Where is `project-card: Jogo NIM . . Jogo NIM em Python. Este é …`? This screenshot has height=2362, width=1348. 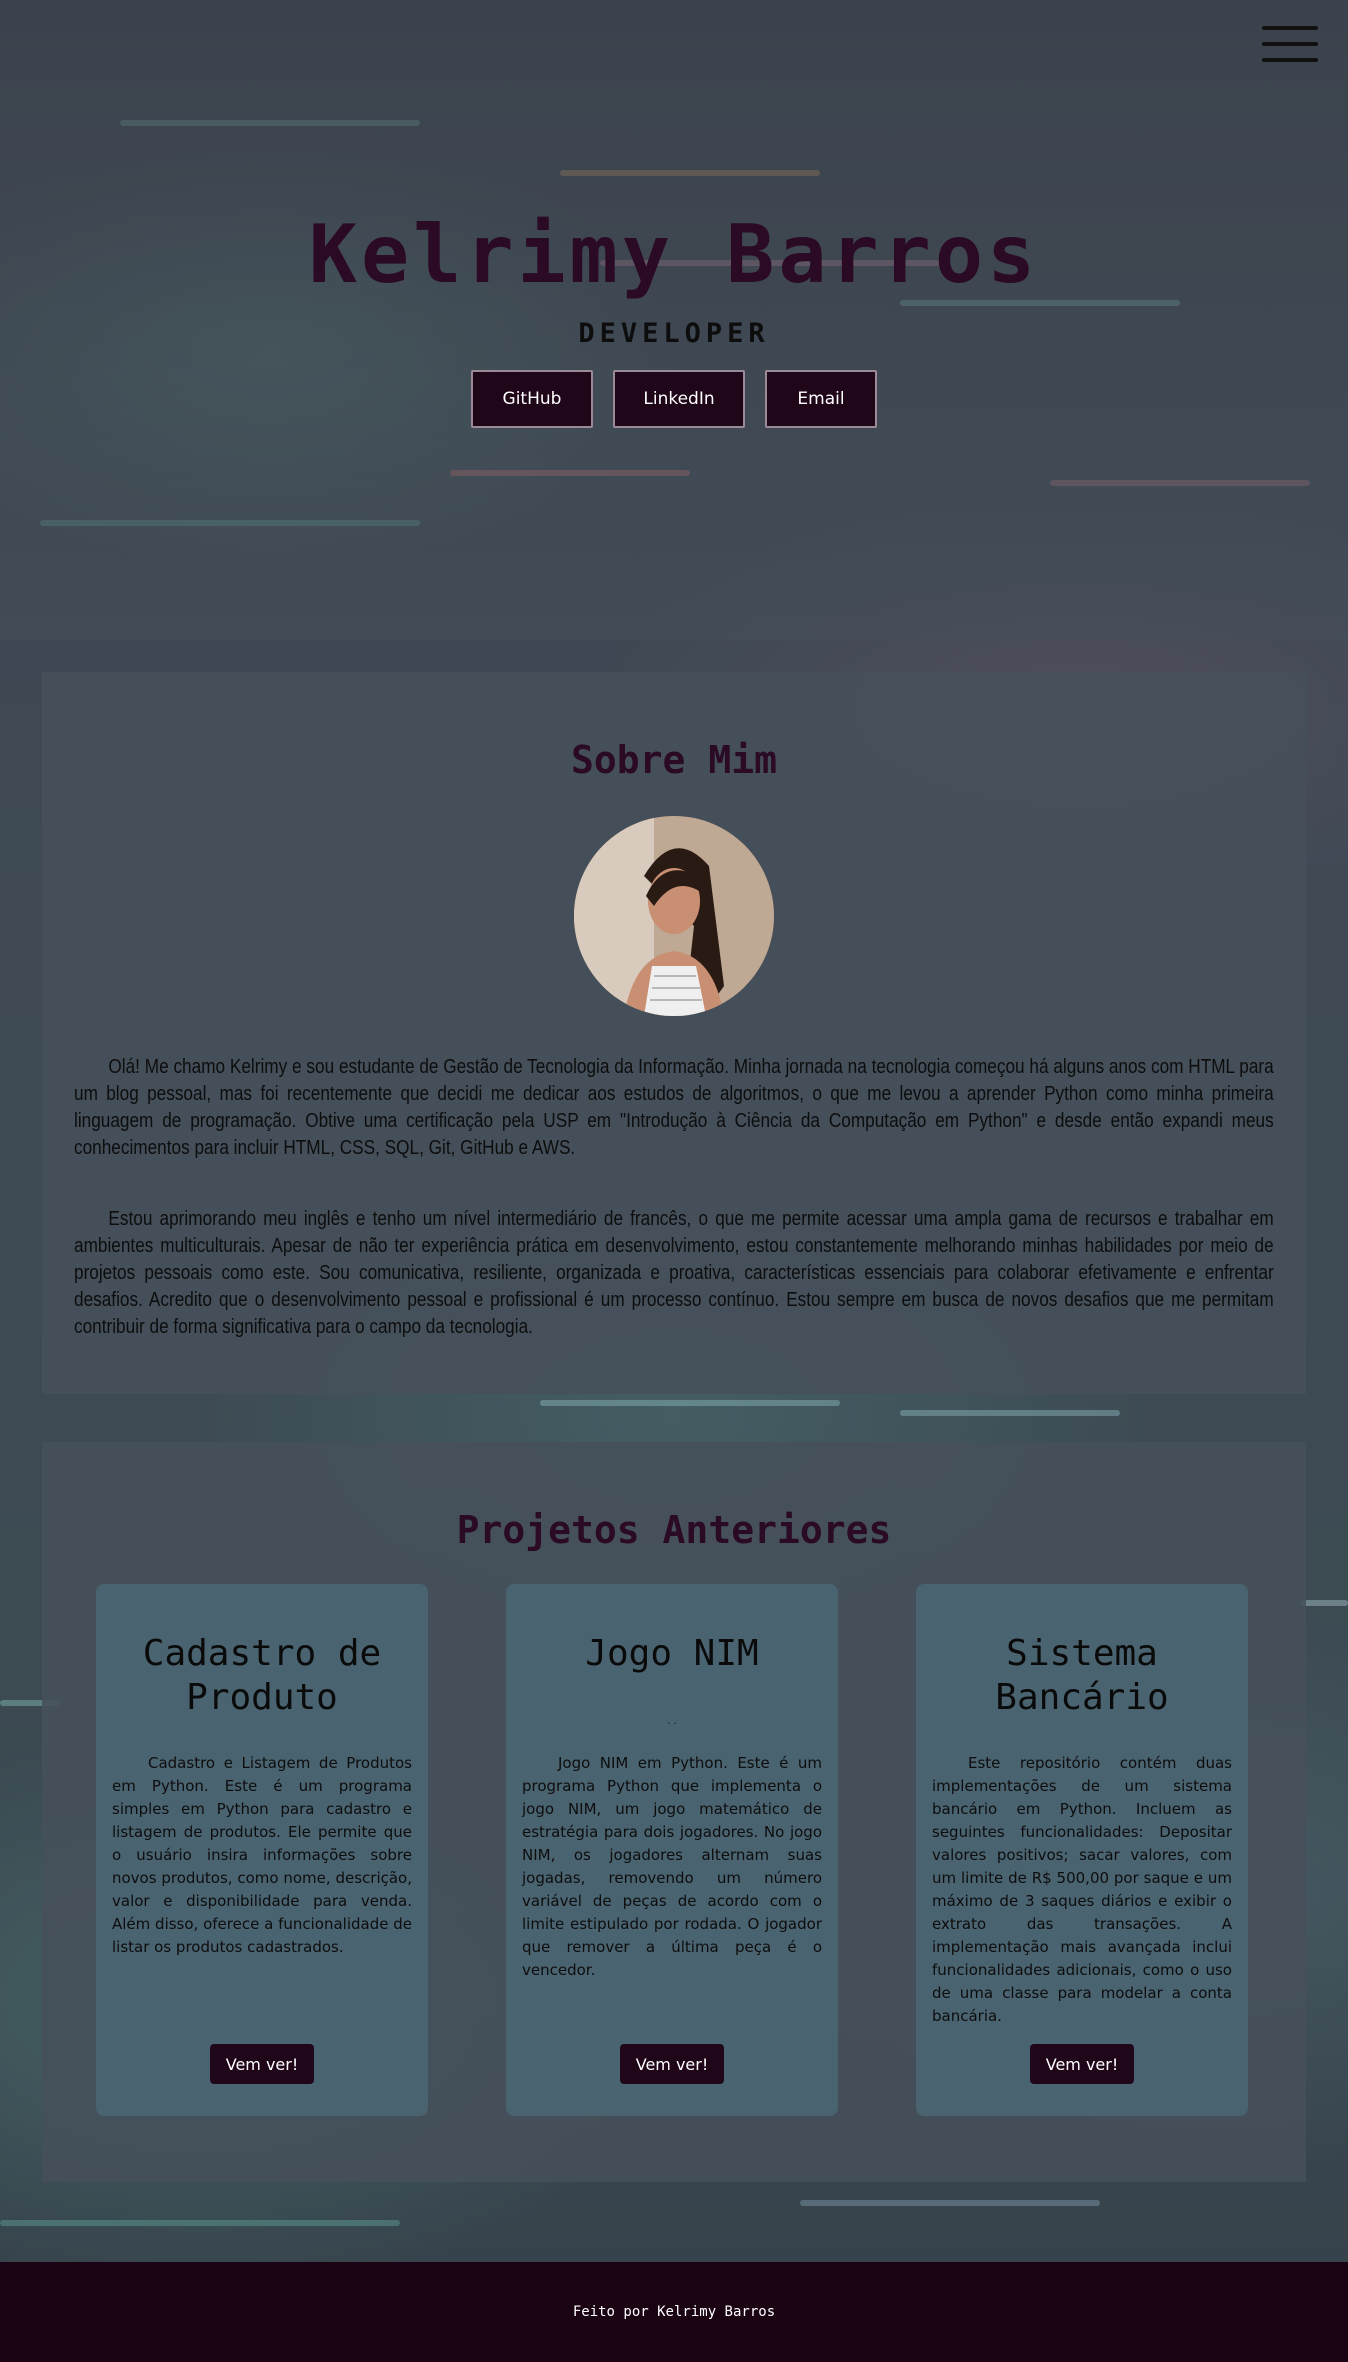
project-card: Jogo NIM . . Jogo NIM em Python. Este é … is located at coordinates (672, 1850).